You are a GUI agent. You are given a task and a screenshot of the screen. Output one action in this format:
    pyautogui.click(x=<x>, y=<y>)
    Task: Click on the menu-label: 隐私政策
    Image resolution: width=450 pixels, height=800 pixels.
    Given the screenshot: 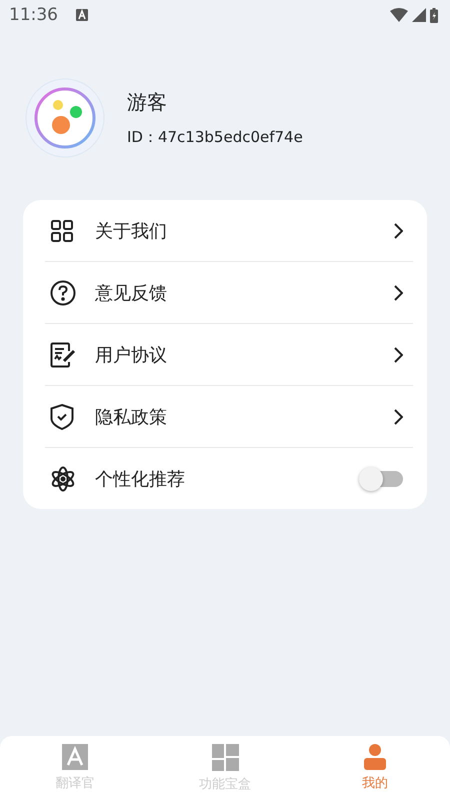 What is the action you would take?
    pyautogui.click(x=131, y=417)
    